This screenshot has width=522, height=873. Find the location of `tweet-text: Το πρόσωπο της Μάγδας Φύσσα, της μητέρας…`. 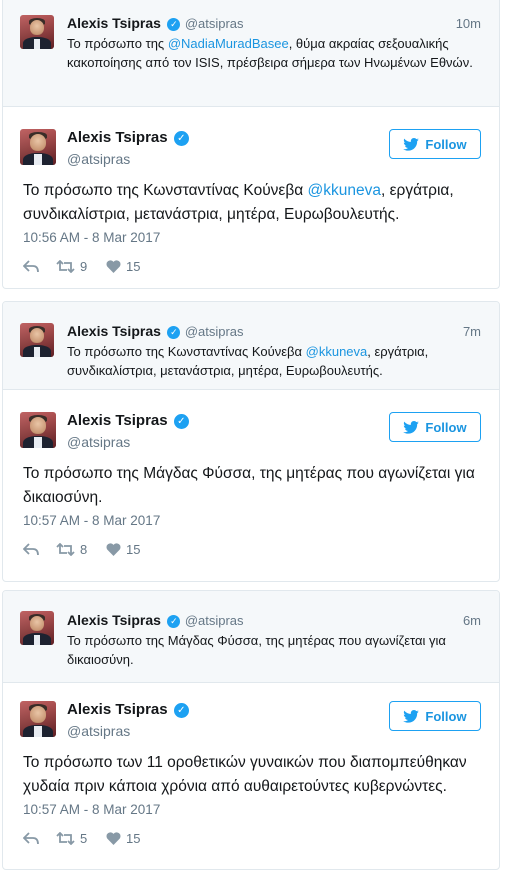

tweet-text: Το πρόσωπο της Μάγδας Φύσσα, της μητέρας… is located at coordinates (251, 486).